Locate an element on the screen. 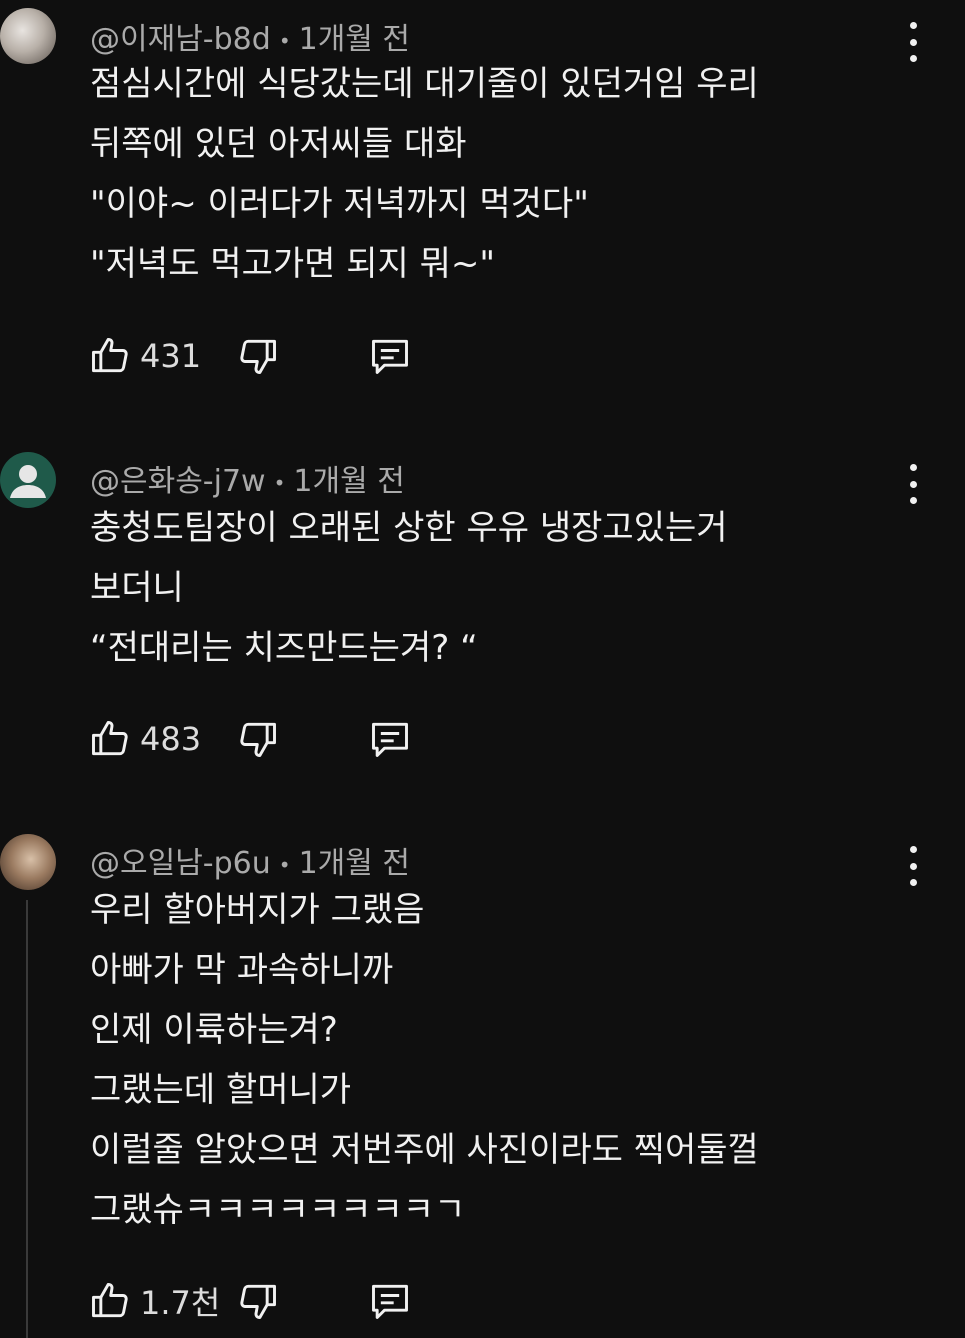 The height and width of the screenshot is (1338, 965). comment-actions: 431 is located at coordinates (268, 356).